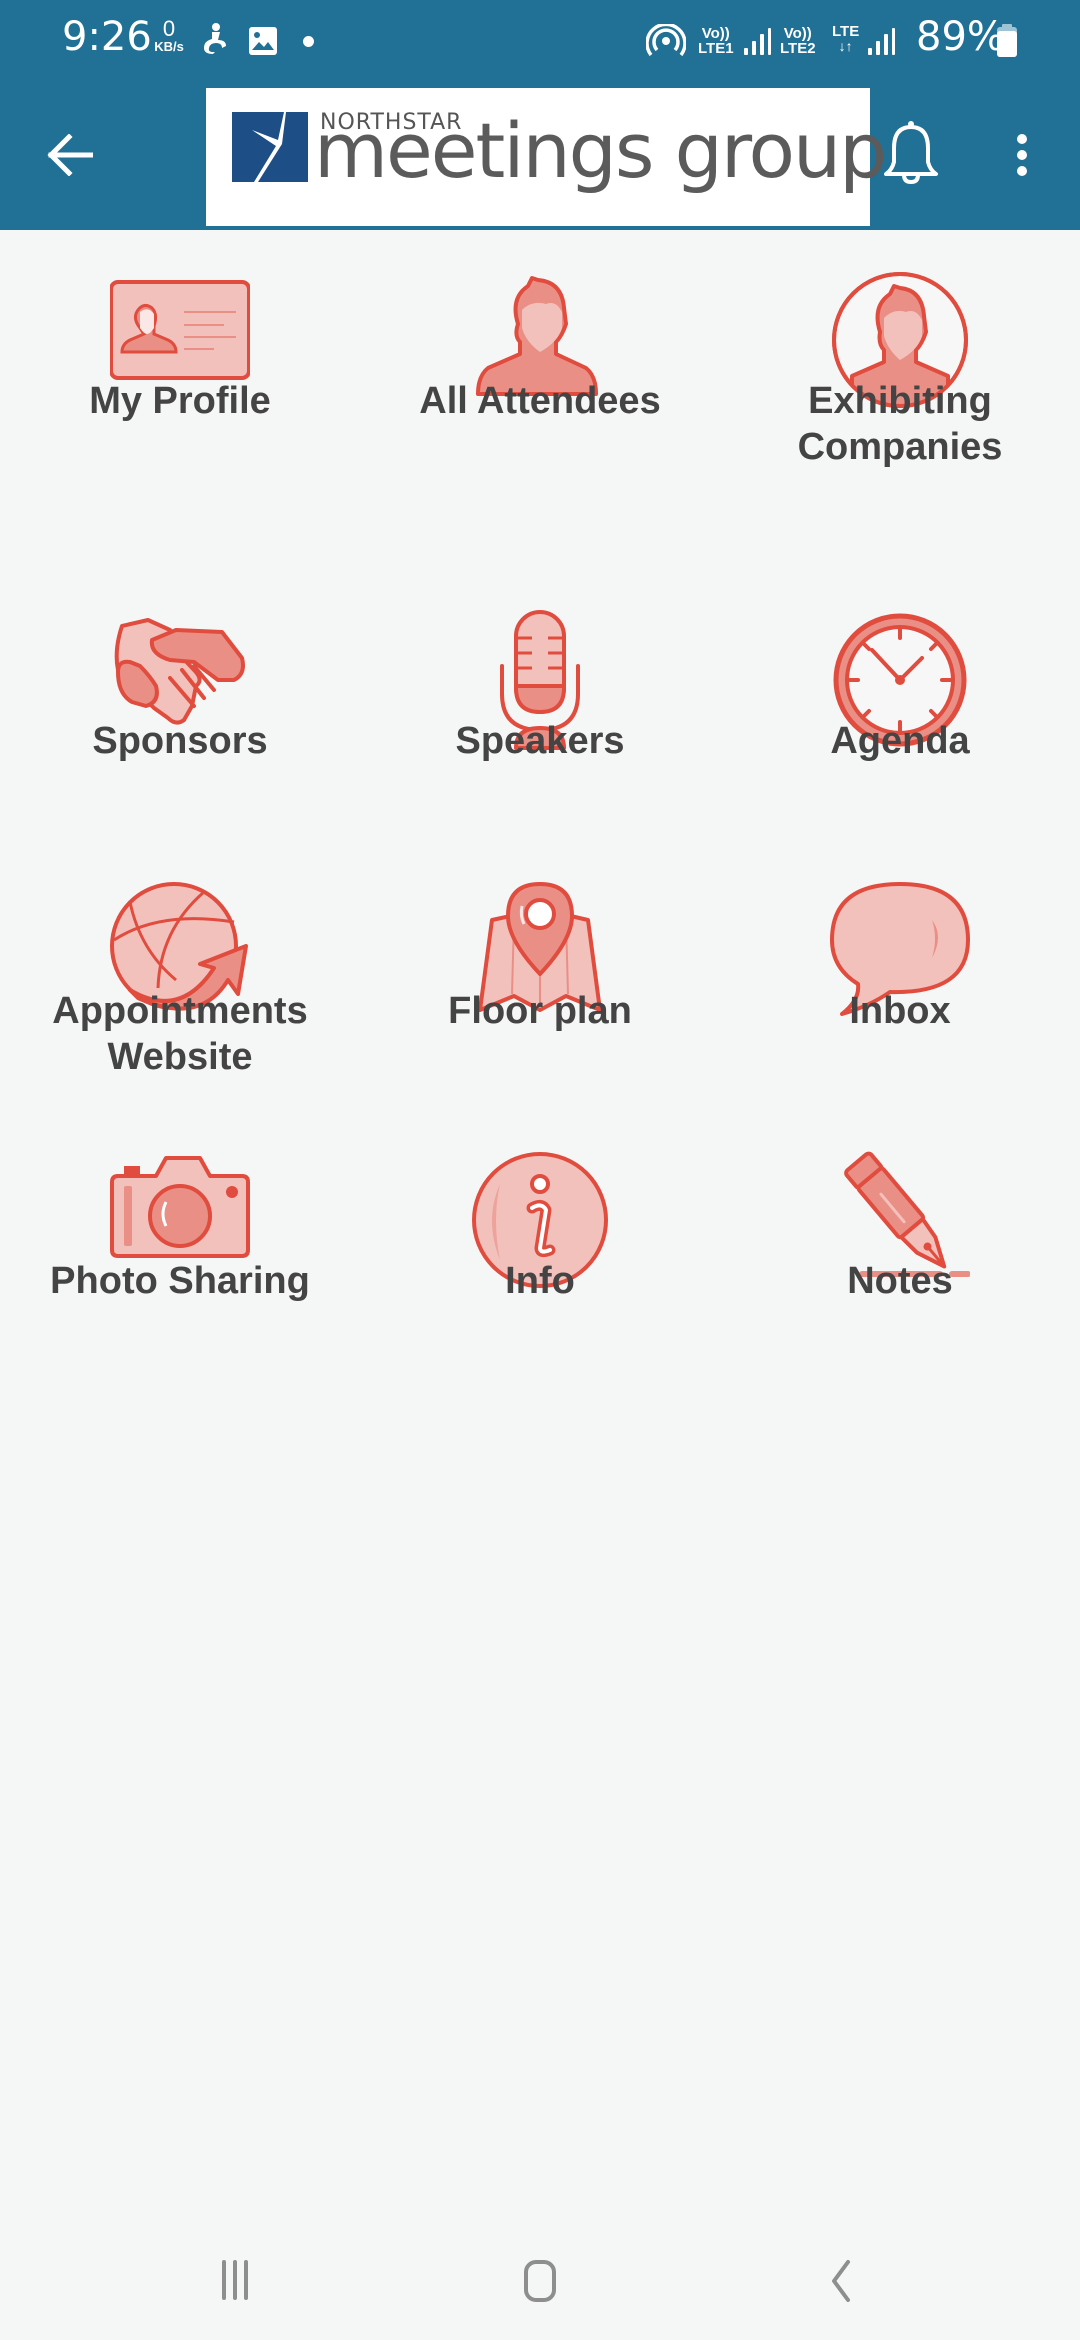 This screenshot has width=1080, height=2340. What do you see at coordinates (900, 1235) in the screenshot?
I see `tile-notes: Notes` at bounding box center [900, 1235].